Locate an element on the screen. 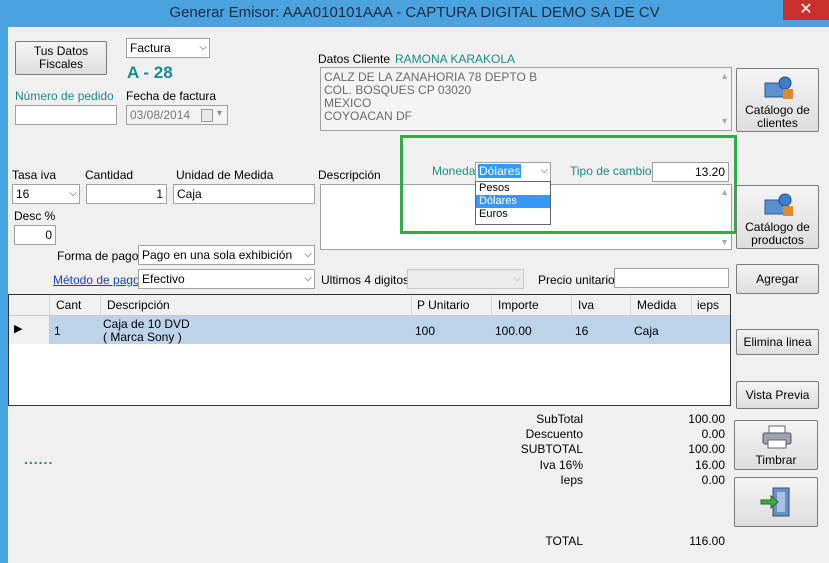  forma-pago-select: Pago en una sola exhibición ⌵ is located at coordinates (226, 255).